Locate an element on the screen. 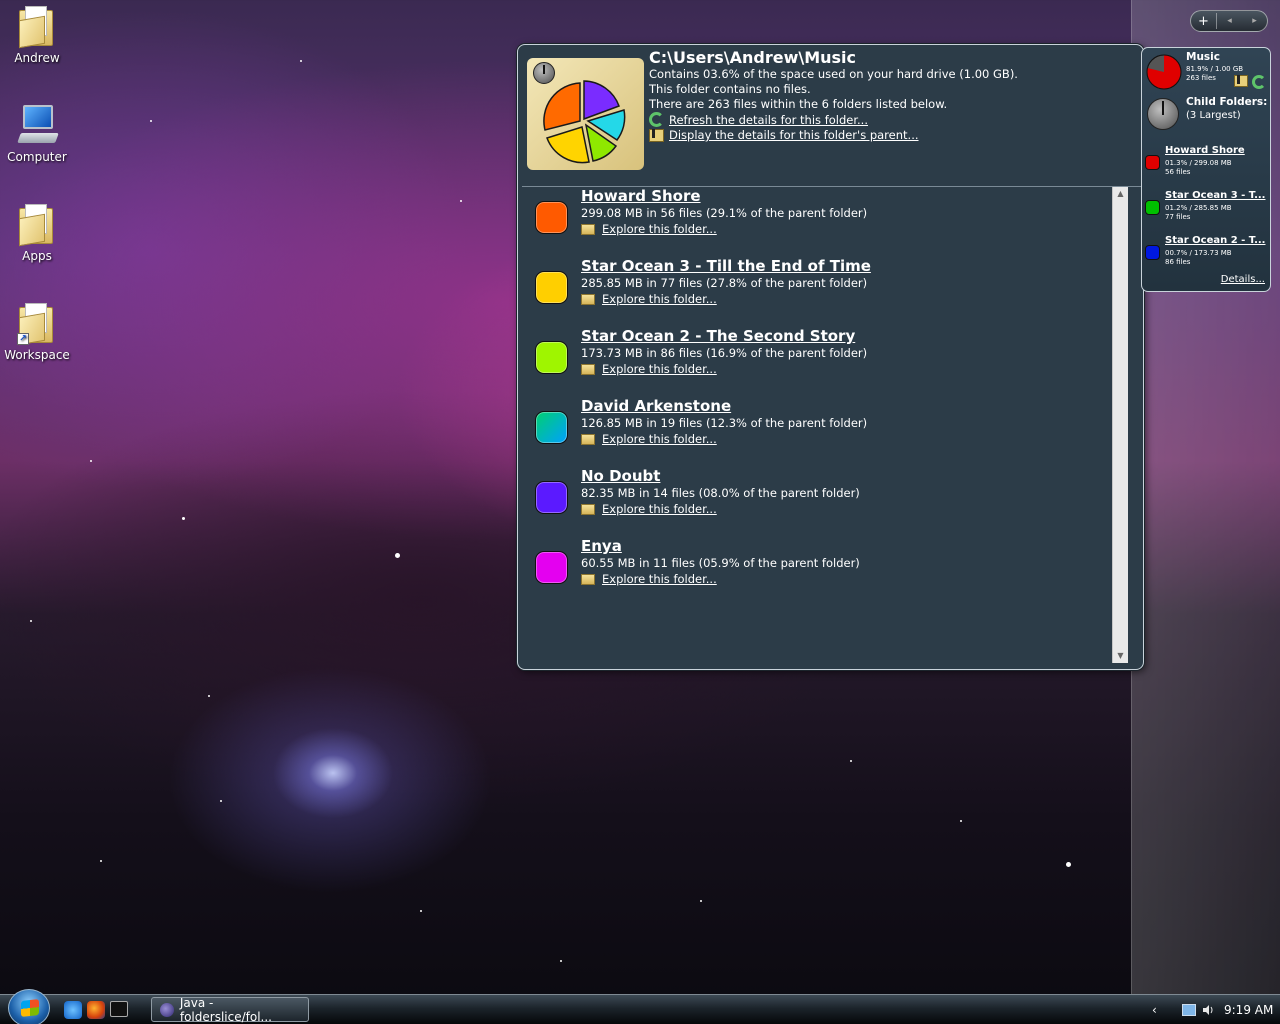 This screenshot has width=1280, height=1024. clock: 9:19 AM is located at coordinates (1248, 1010).